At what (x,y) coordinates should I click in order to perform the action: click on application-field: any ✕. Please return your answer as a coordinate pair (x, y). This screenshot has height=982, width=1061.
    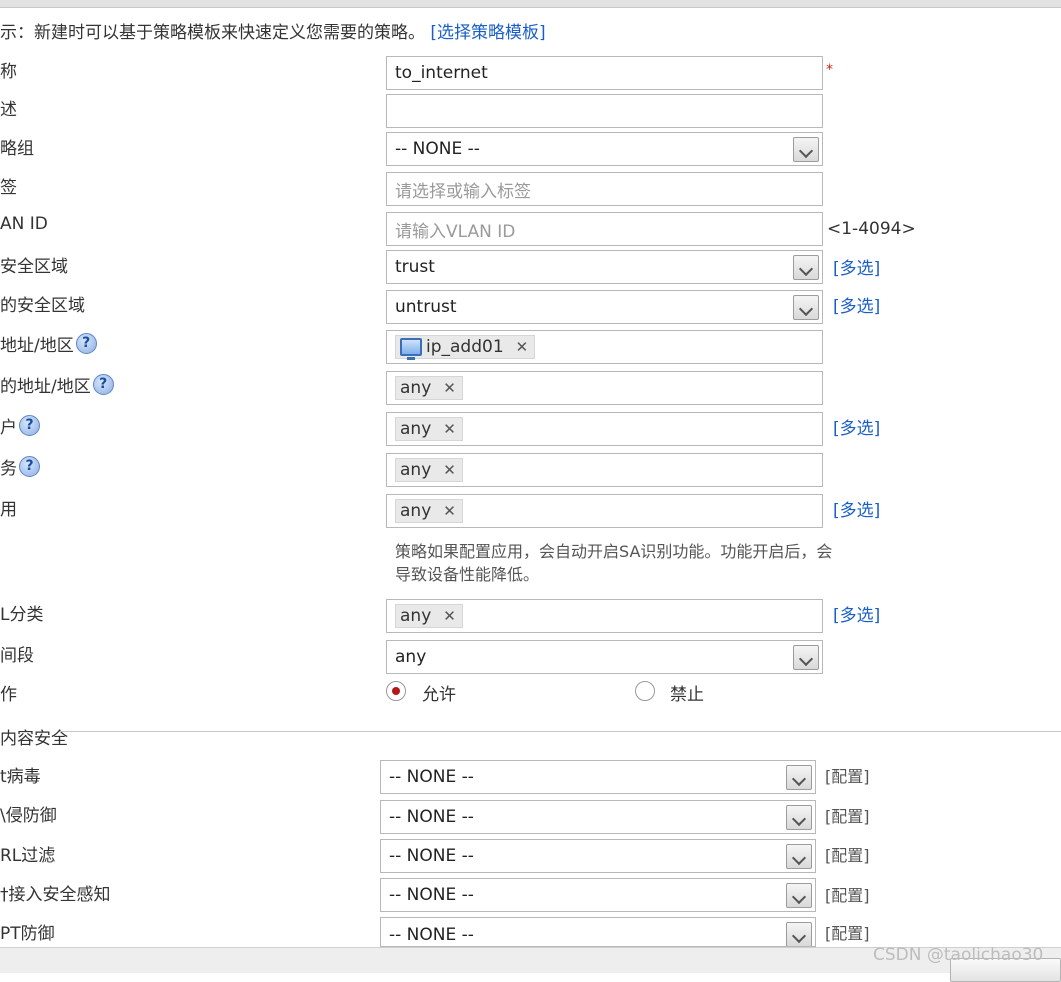
    Looking at the image, I should click on (604, 511).